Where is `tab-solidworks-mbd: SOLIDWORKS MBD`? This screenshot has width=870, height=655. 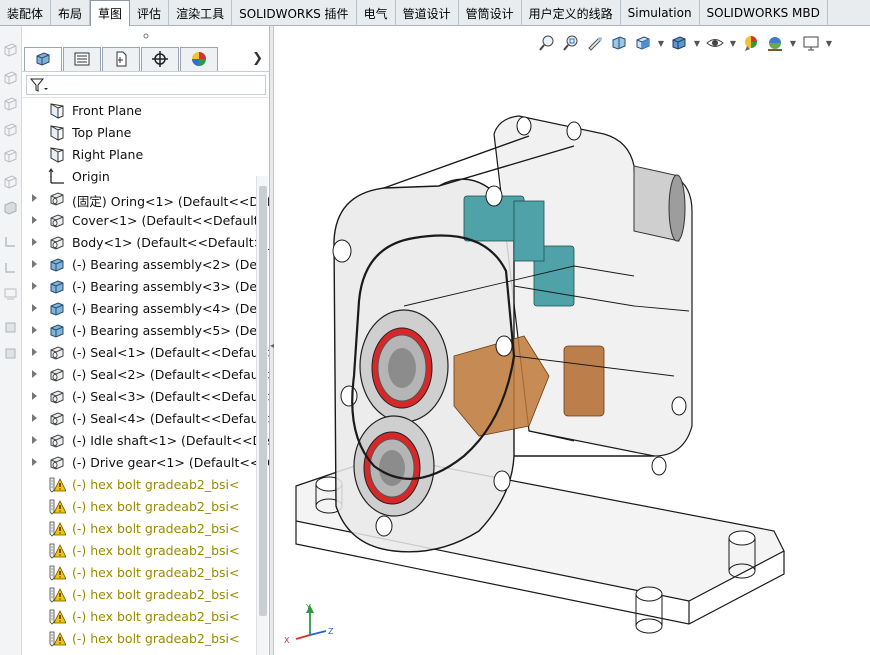
tab-solidworks-mbd: SOLIDWORKS MBD is located at coordinates (764, 13).